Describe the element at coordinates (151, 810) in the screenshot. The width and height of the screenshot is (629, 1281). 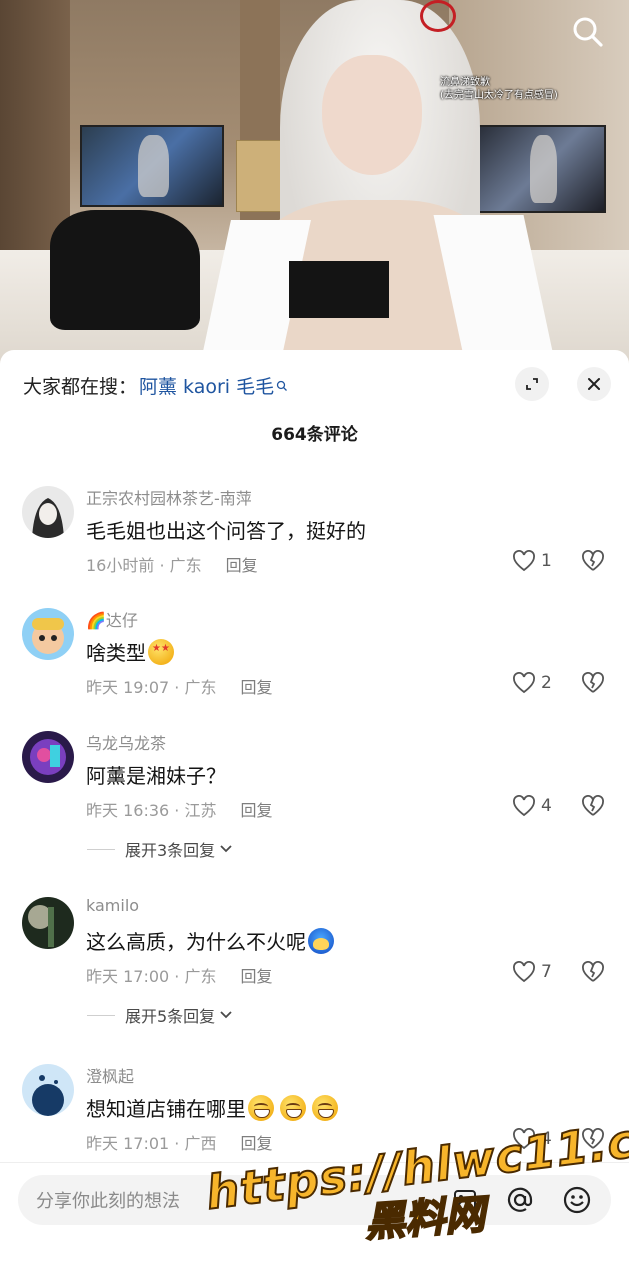
I see `comment-time-location: 昨天 16:36 · 江苏` at that location.